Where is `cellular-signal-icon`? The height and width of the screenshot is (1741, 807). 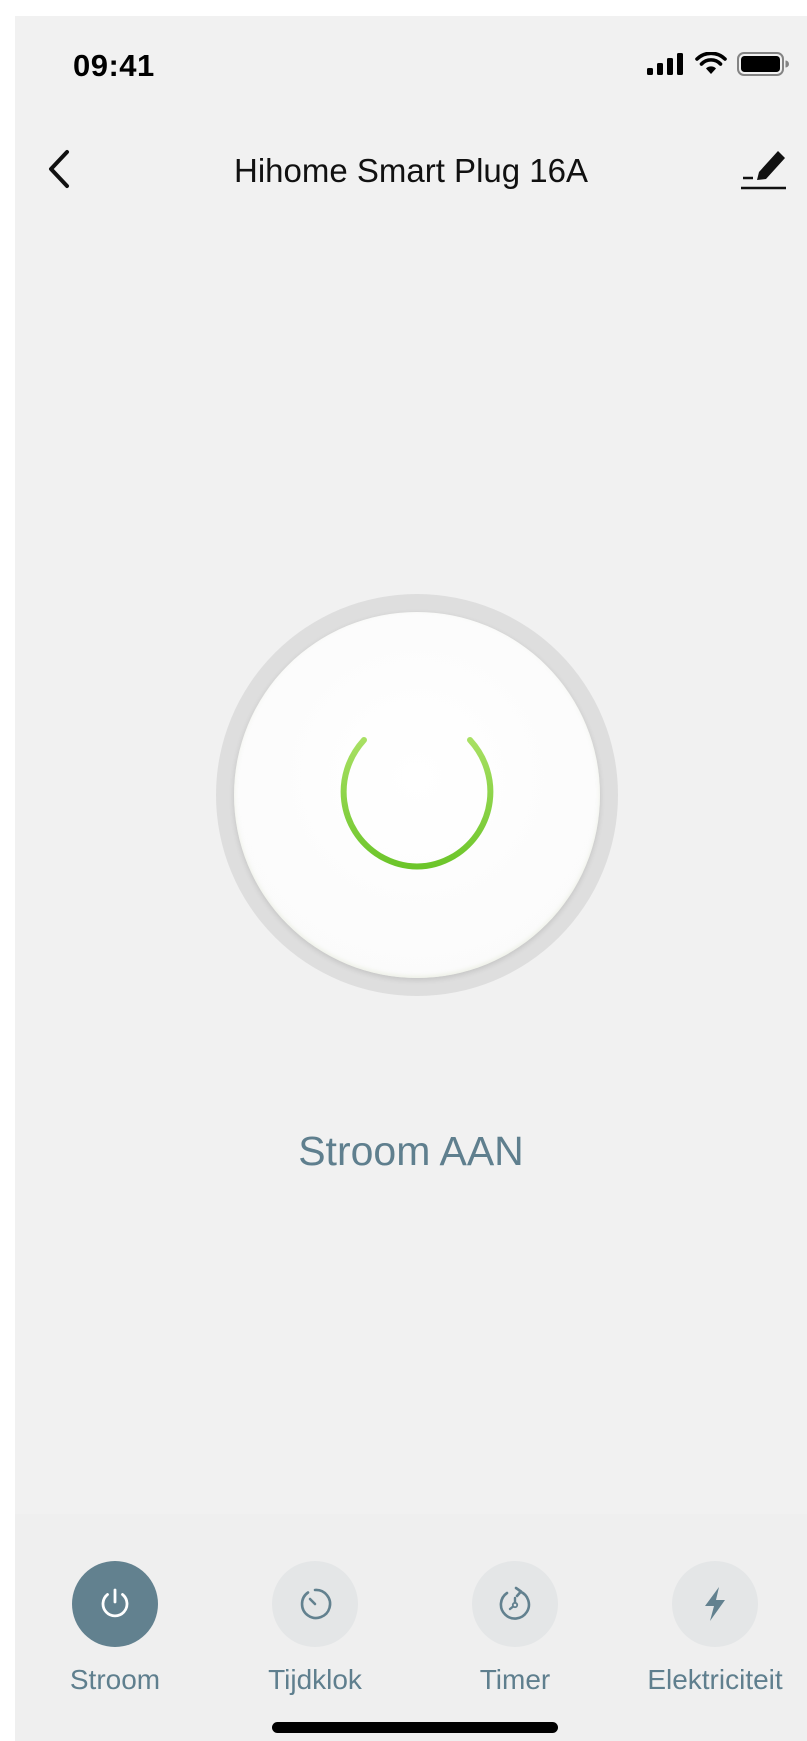
cellular-signal-icon is located at coordinates (665, 64).